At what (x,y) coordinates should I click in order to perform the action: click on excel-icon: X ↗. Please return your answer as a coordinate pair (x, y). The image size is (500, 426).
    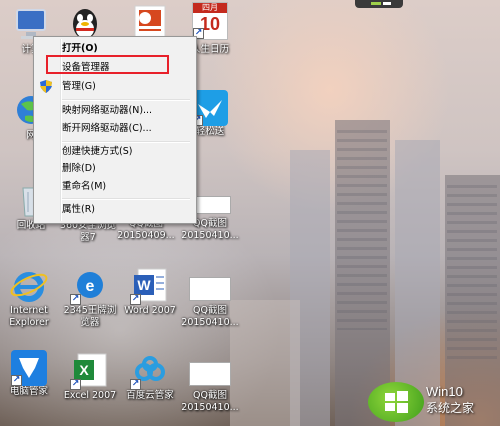
    Looking at the image, I should click on (90, 370).